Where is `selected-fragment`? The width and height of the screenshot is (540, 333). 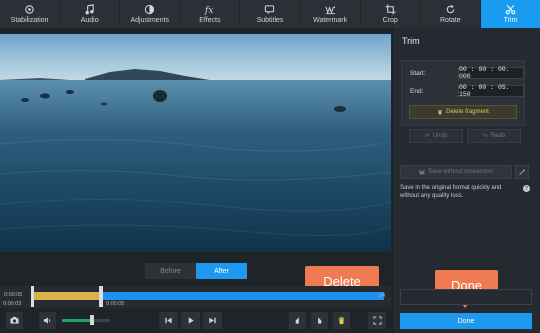
selected-fragment is located at coordinates (66, 296).